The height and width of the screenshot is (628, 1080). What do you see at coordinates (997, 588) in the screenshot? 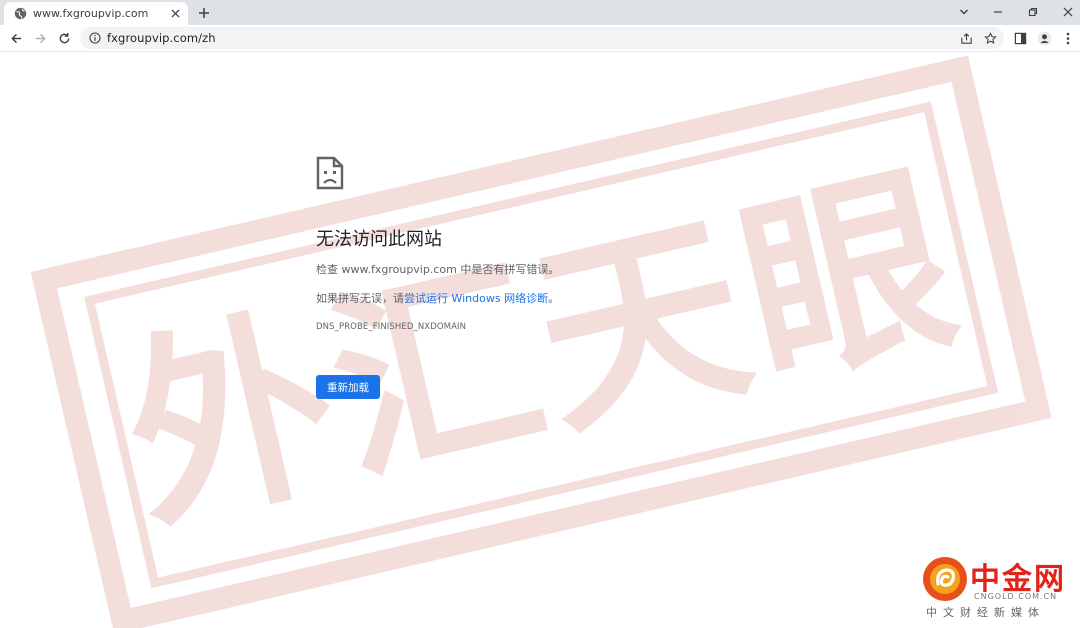
I see `cngold-logo: 中金网 CNGOLD.COM.CN 中文财经新媒体` at bounding box center [997, 588].